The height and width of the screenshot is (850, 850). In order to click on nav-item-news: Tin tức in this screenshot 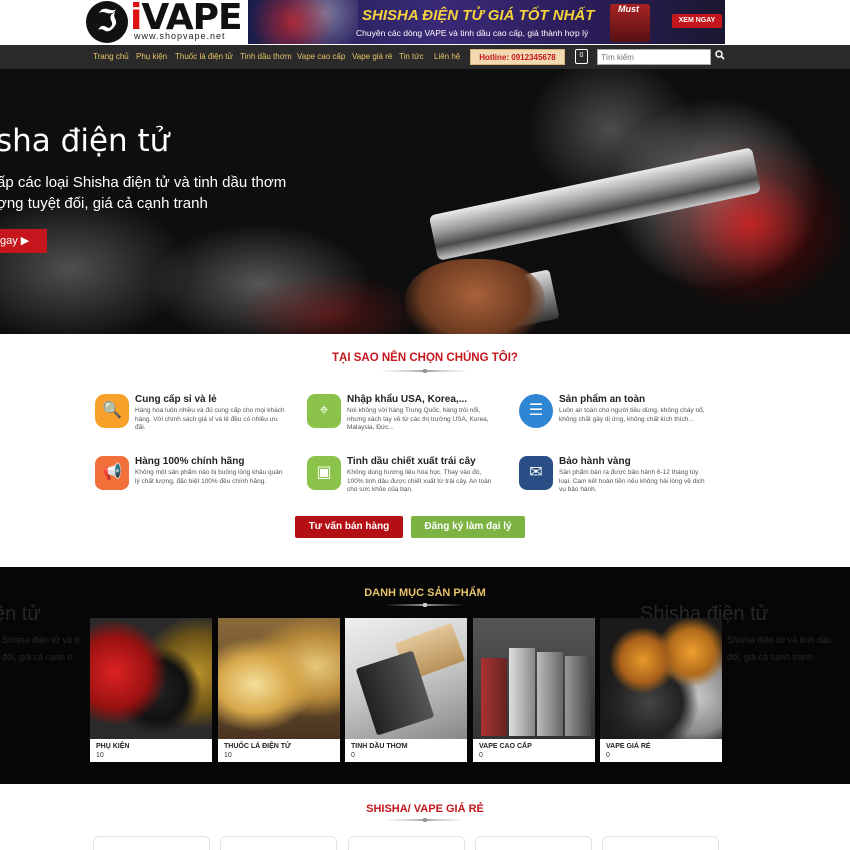, I will do `click(411, 56)`.